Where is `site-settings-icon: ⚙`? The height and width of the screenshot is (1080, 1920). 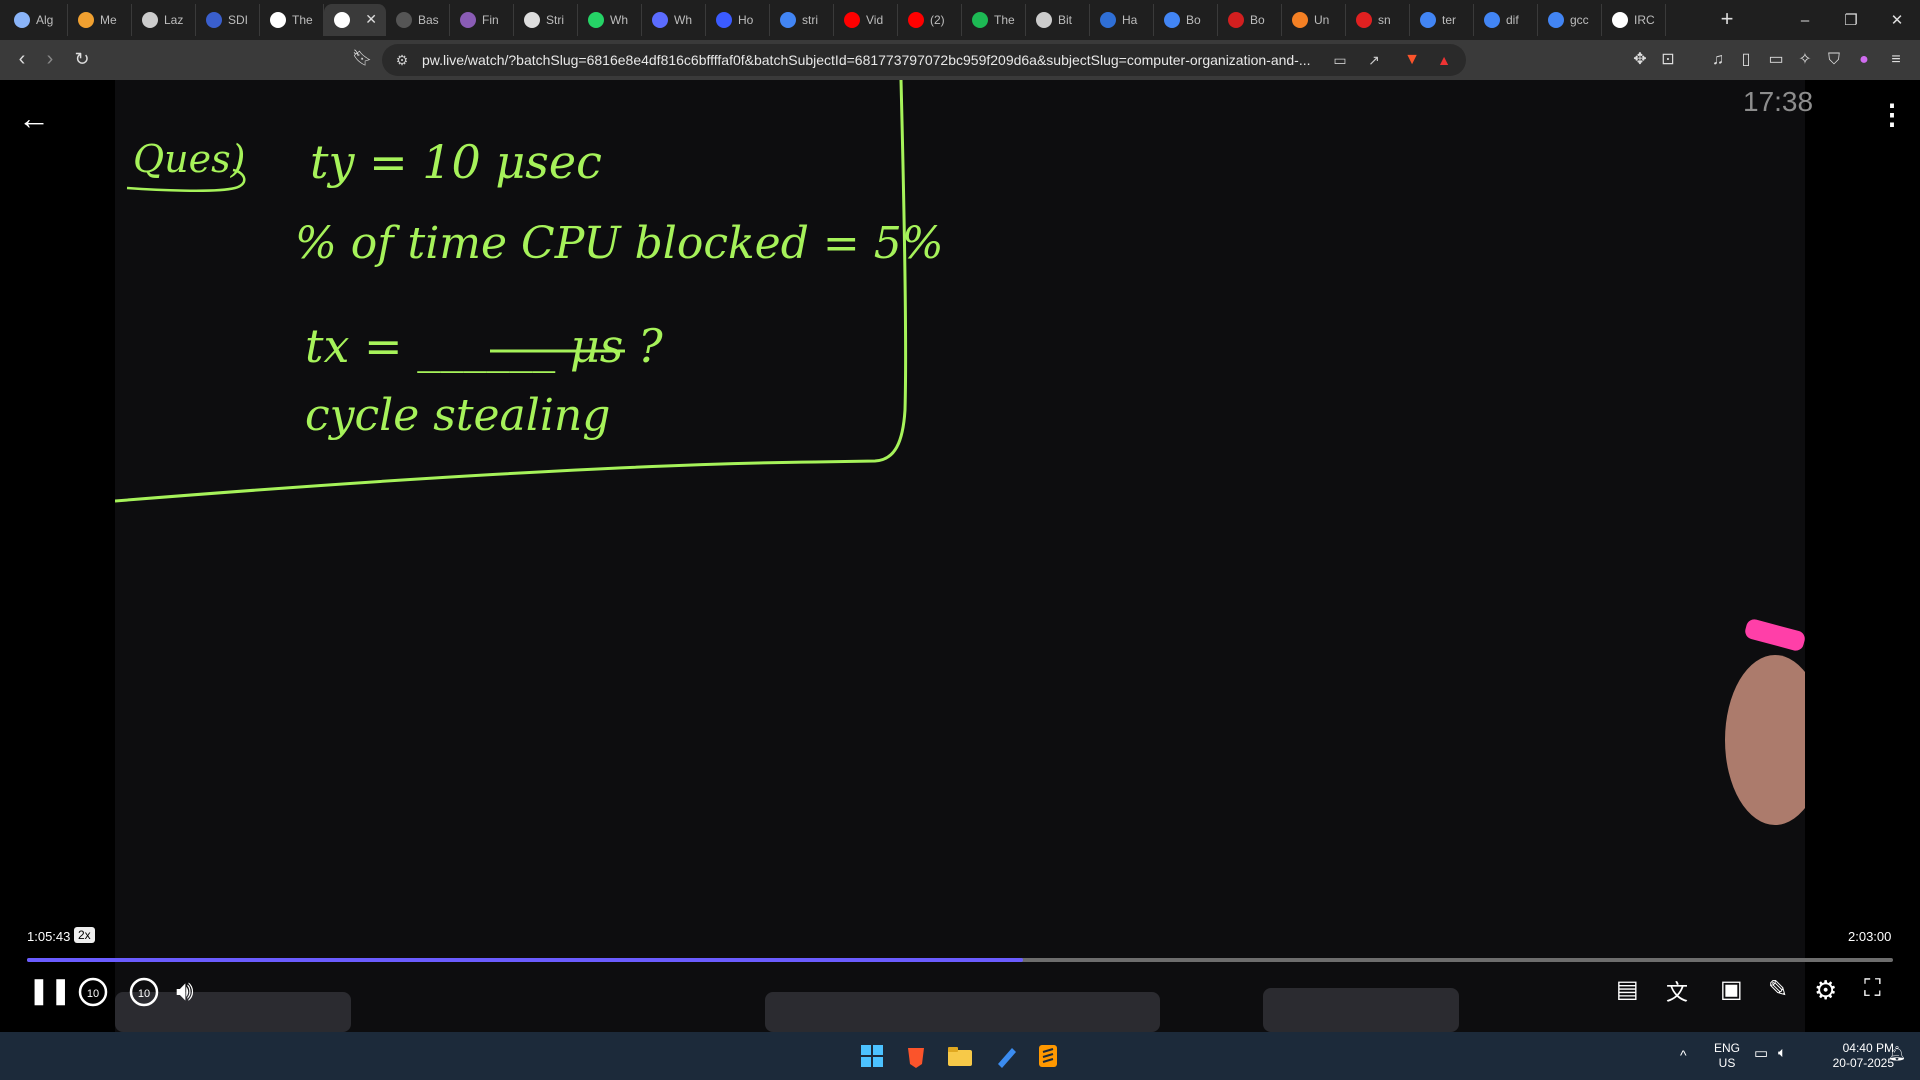
site-settings-icon: ⚙ is located at coordinates (402, 60).